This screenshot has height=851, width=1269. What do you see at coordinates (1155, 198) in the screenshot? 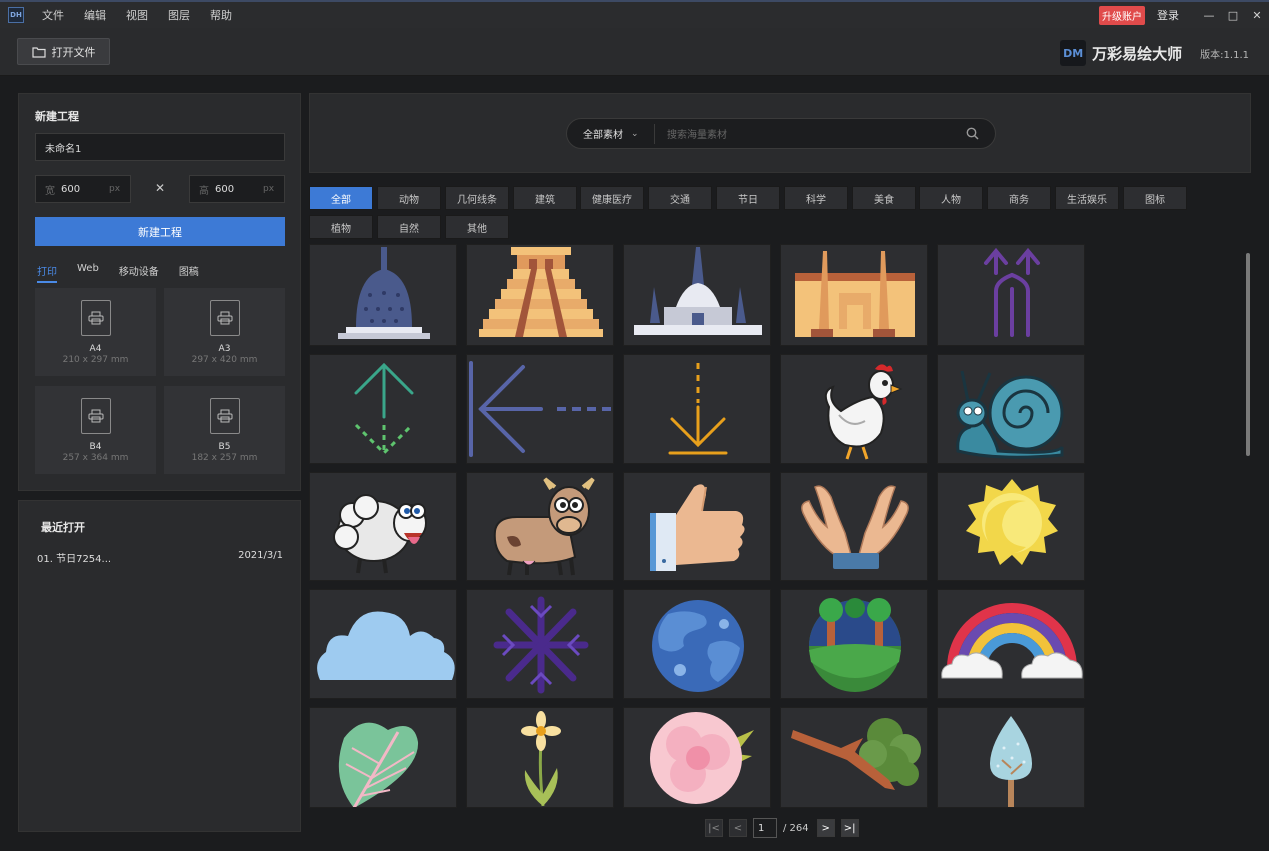
I see `category-icons: 图标` at bounding box center [1155, 198].